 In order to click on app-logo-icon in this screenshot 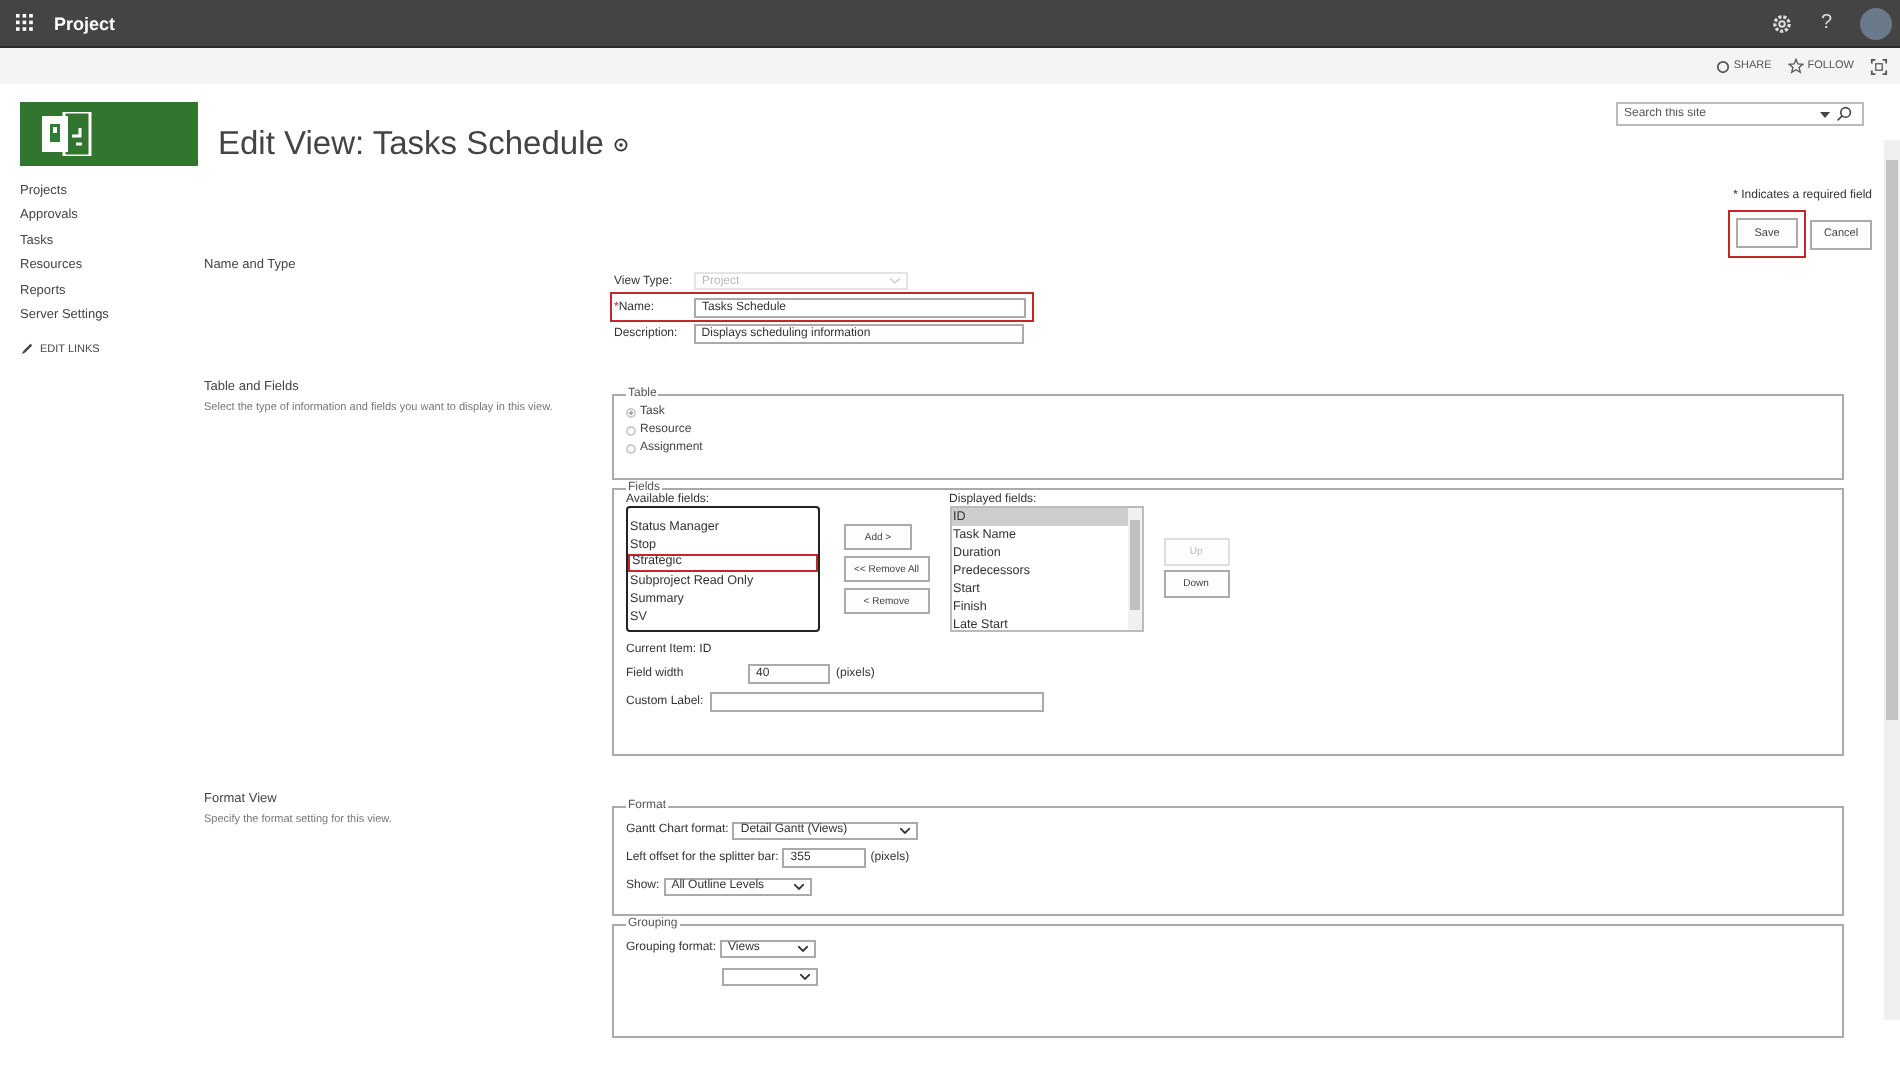, I will do `click(68, 134)`.